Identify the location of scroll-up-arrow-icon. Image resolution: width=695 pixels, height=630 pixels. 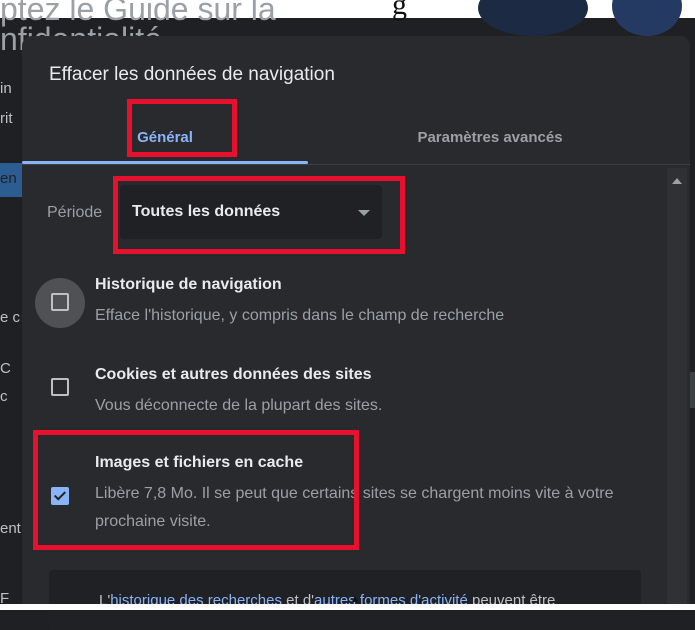
(677, 181).